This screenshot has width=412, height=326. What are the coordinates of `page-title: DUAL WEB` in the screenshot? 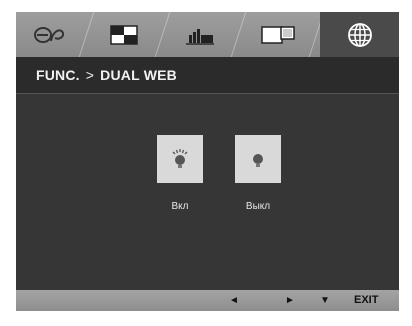 It's located at (138, 75).